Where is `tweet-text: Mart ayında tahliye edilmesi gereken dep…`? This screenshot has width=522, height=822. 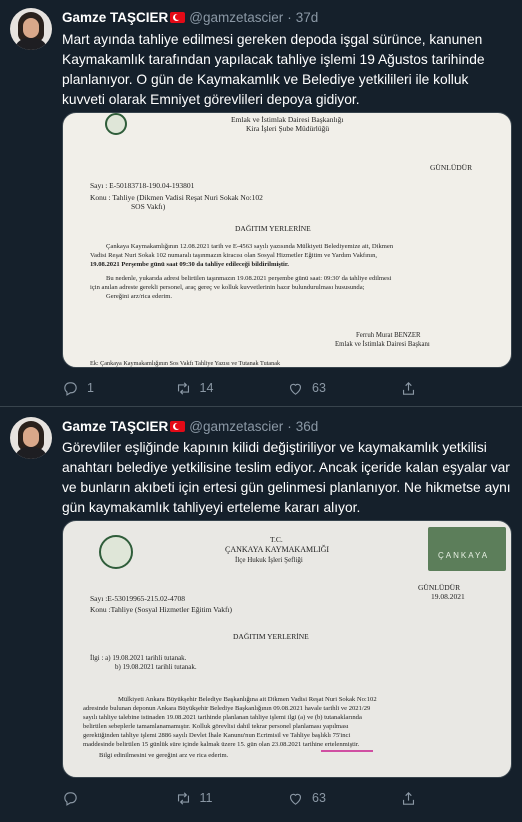 tweet-text: Mart ayında tahliye edilmesi gereken dep… is located at coordinates (273, 69).